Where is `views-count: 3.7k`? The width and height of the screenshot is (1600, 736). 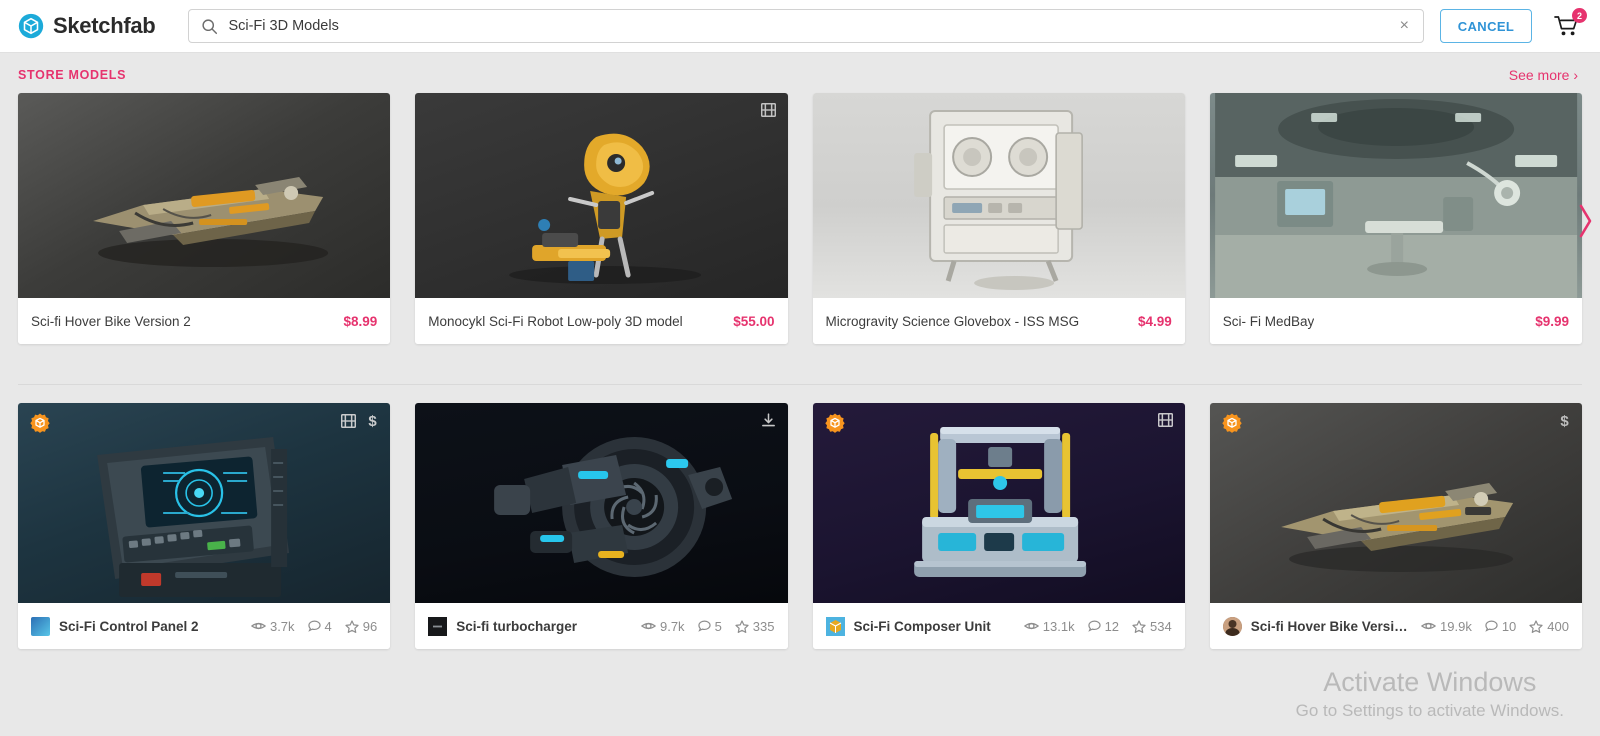
views-count: 3.7k is located at coordinates (282, 626).